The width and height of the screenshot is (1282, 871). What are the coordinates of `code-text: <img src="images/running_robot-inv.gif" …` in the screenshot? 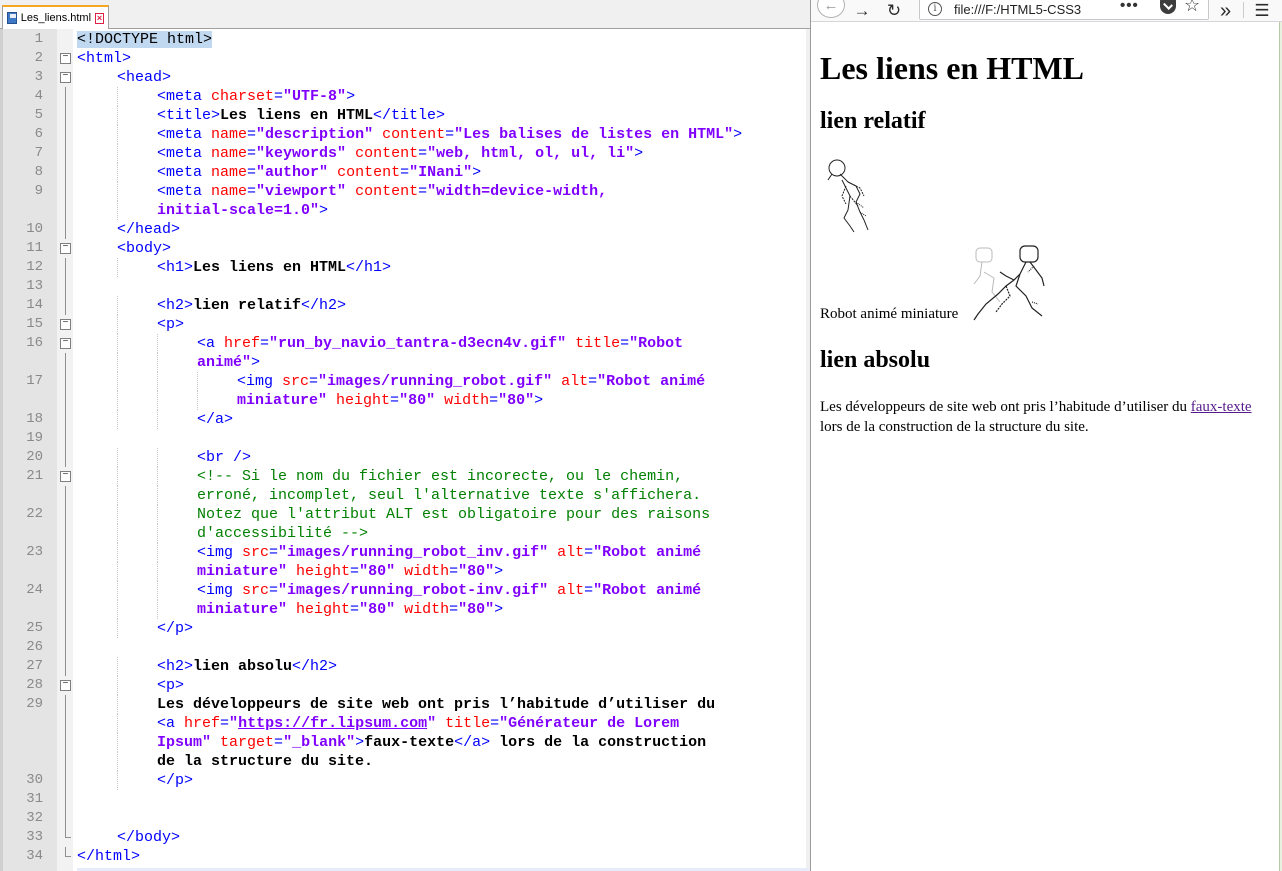 It's located at (449, 590).